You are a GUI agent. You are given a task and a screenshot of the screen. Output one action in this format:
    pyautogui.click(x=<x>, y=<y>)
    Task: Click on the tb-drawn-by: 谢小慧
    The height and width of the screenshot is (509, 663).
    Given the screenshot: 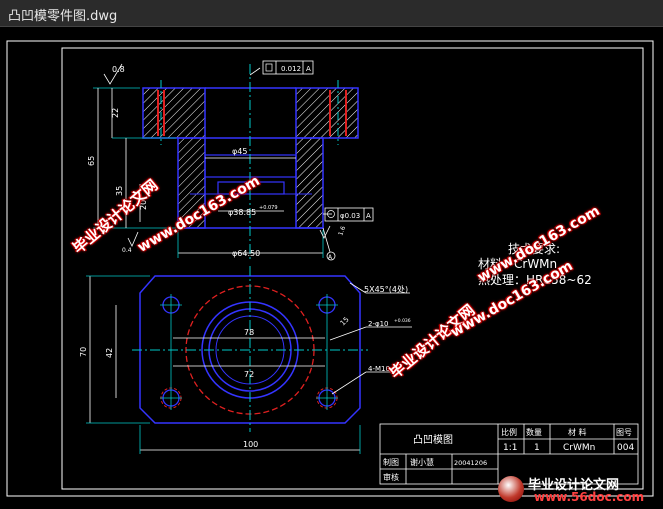 What is the action you would take?
    pyautogui.click(x=422, y=462)
    